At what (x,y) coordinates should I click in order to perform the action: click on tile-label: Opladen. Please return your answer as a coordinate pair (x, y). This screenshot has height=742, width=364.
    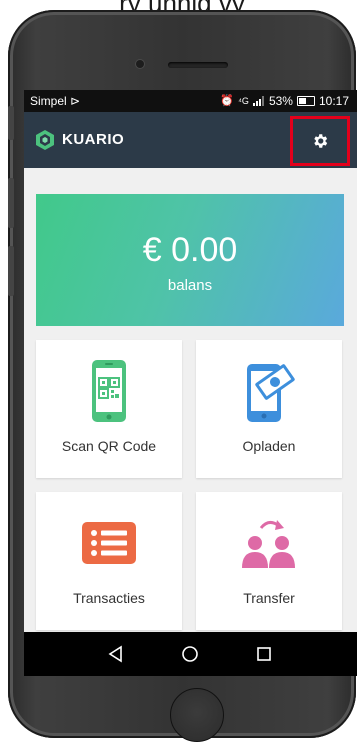
    Looking at the image, I should click on (269, 446).